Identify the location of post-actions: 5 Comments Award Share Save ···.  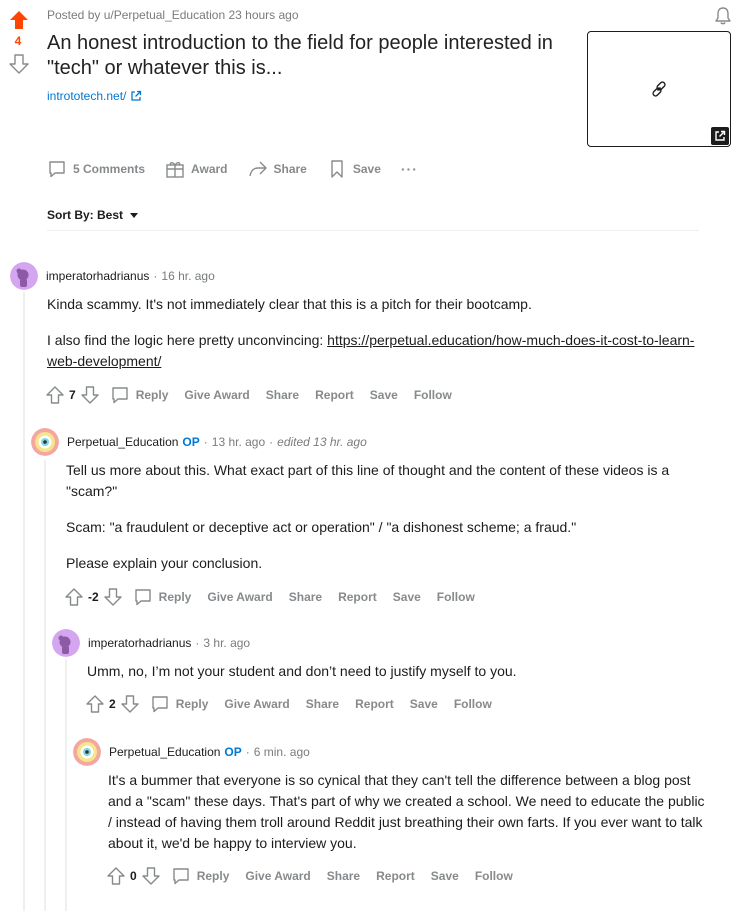
(232, 169).